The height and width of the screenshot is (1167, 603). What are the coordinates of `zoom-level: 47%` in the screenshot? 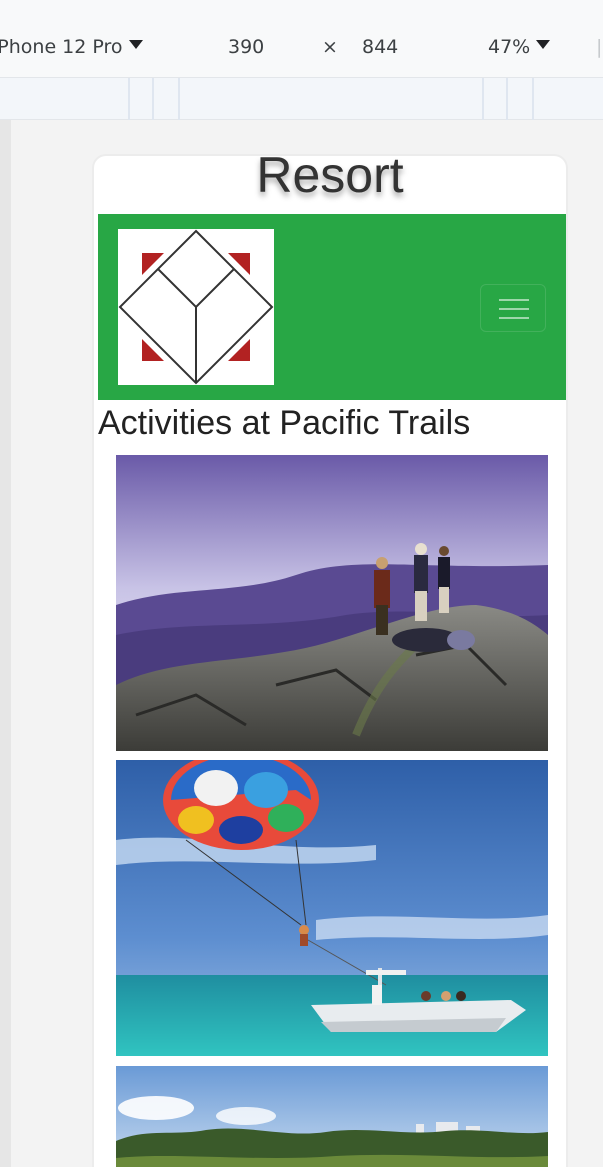 It's located at (509, 47).